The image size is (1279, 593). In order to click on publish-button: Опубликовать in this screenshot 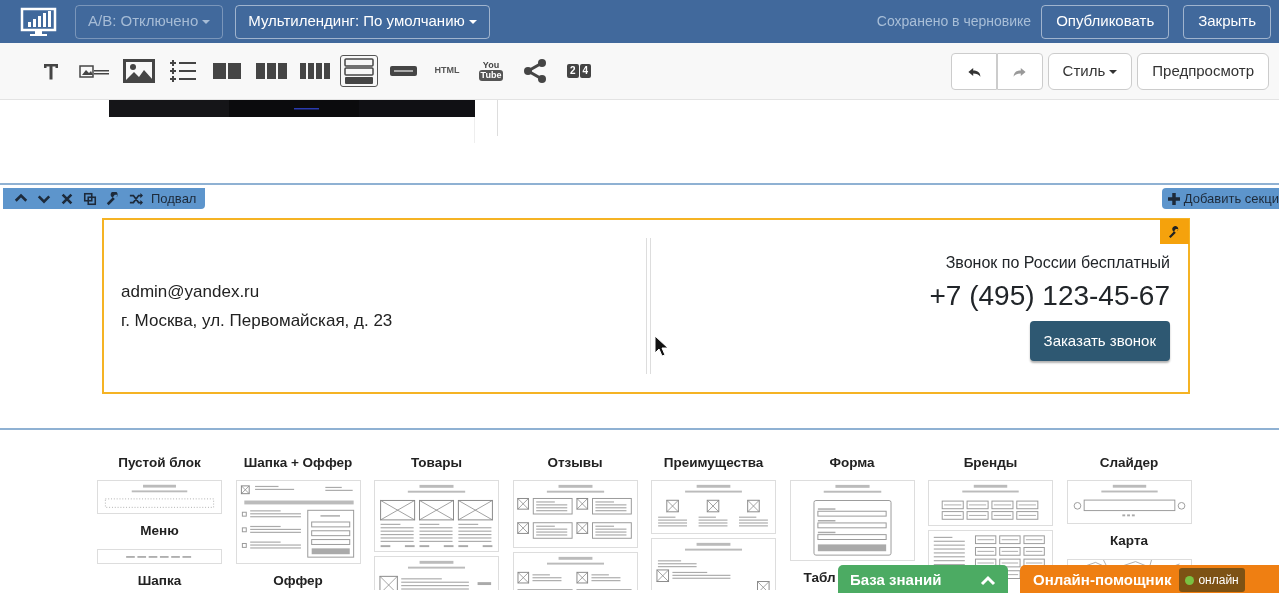, I will do `click(1105, 21)`.